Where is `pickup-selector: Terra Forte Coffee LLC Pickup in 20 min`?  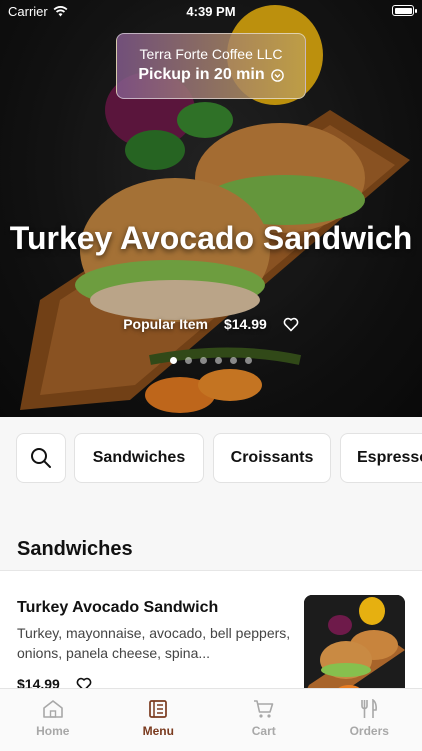 pickup-selector: Terra Forte Coffee LLC Pickup in 20 min is located at coordinates (211, 66).